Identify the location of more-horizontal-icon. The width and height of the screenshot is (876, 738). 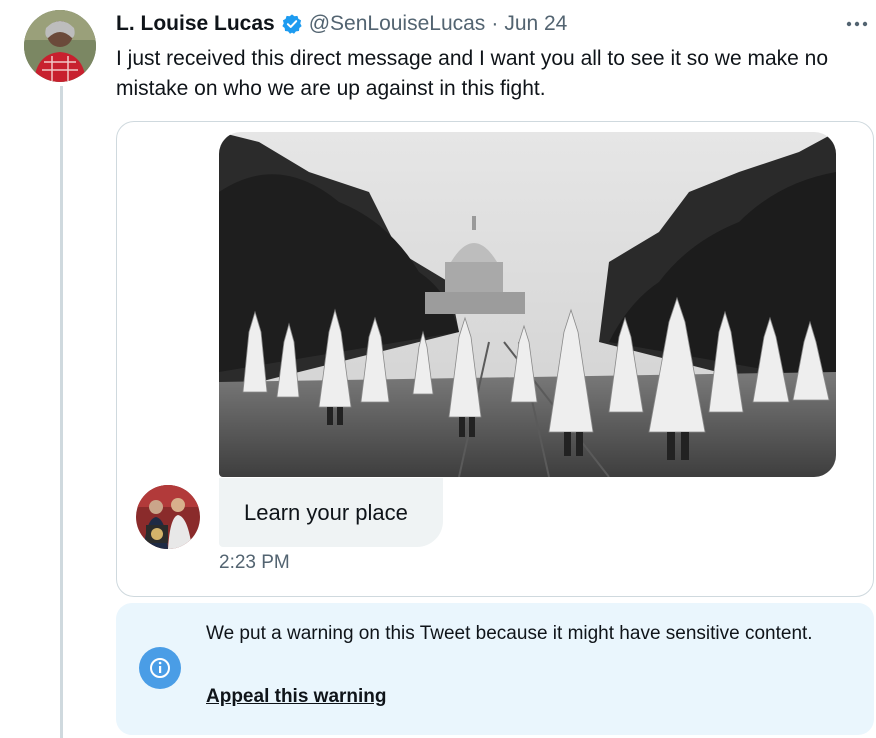
(857, 24).